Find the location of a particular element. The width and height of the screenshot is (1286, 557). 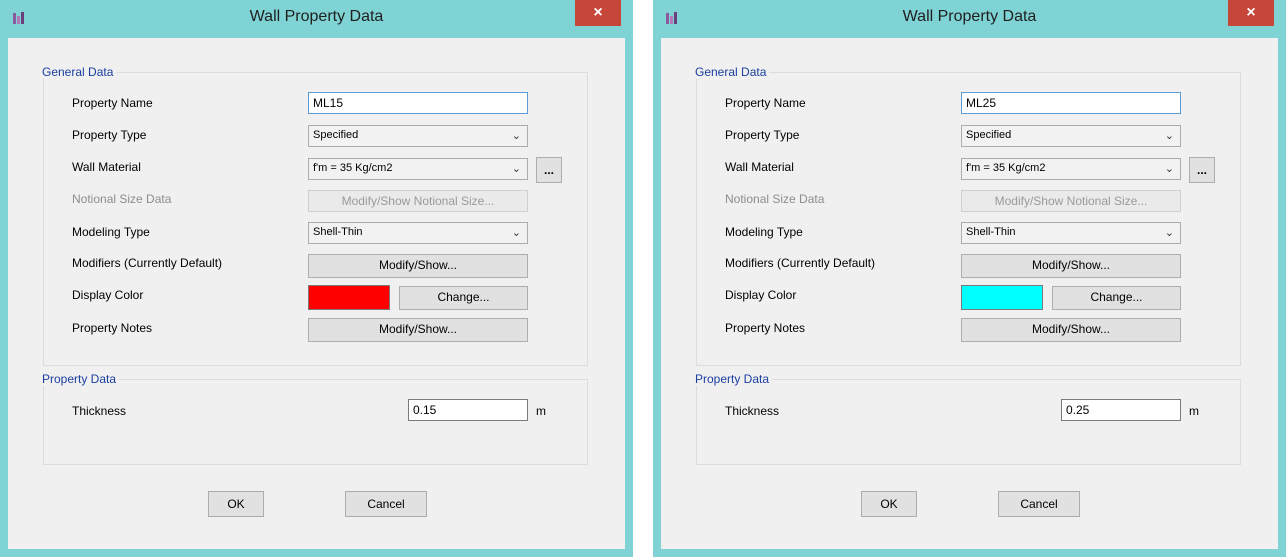

thickness-input: 0.25 is located at coordinates (1121, 410).